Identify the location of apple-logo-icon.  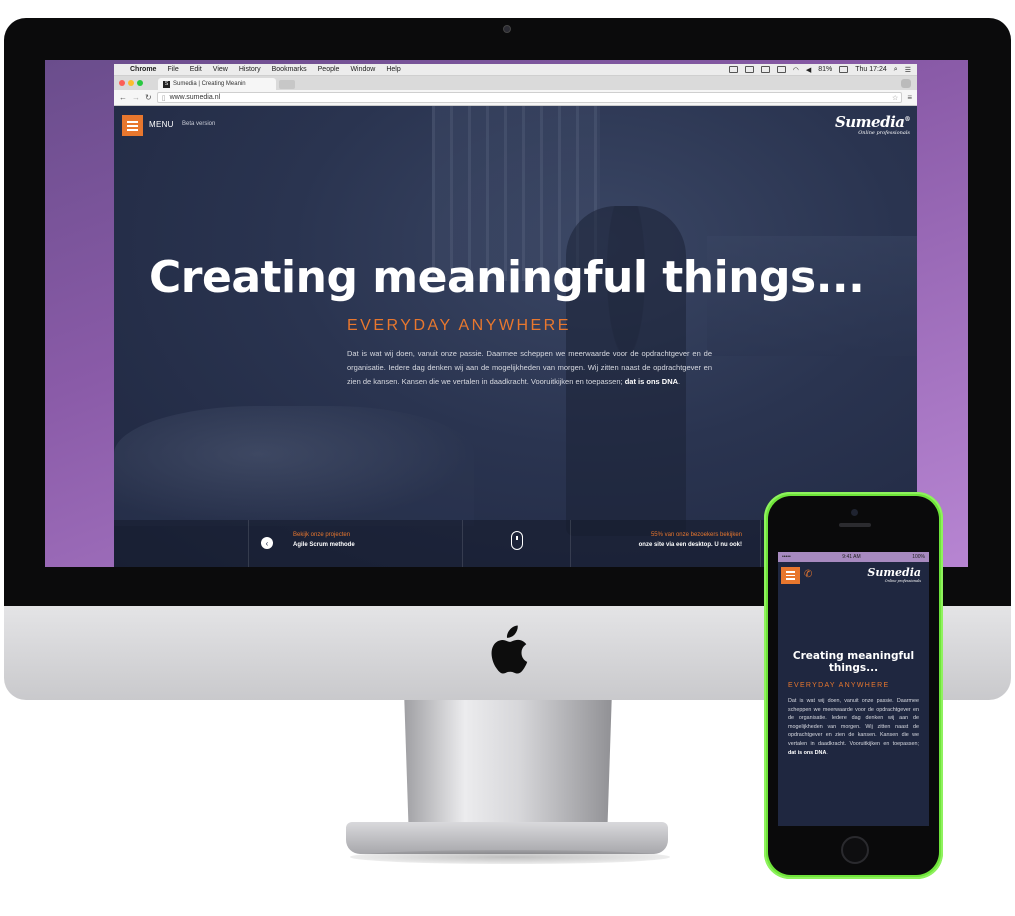
(509, 649).